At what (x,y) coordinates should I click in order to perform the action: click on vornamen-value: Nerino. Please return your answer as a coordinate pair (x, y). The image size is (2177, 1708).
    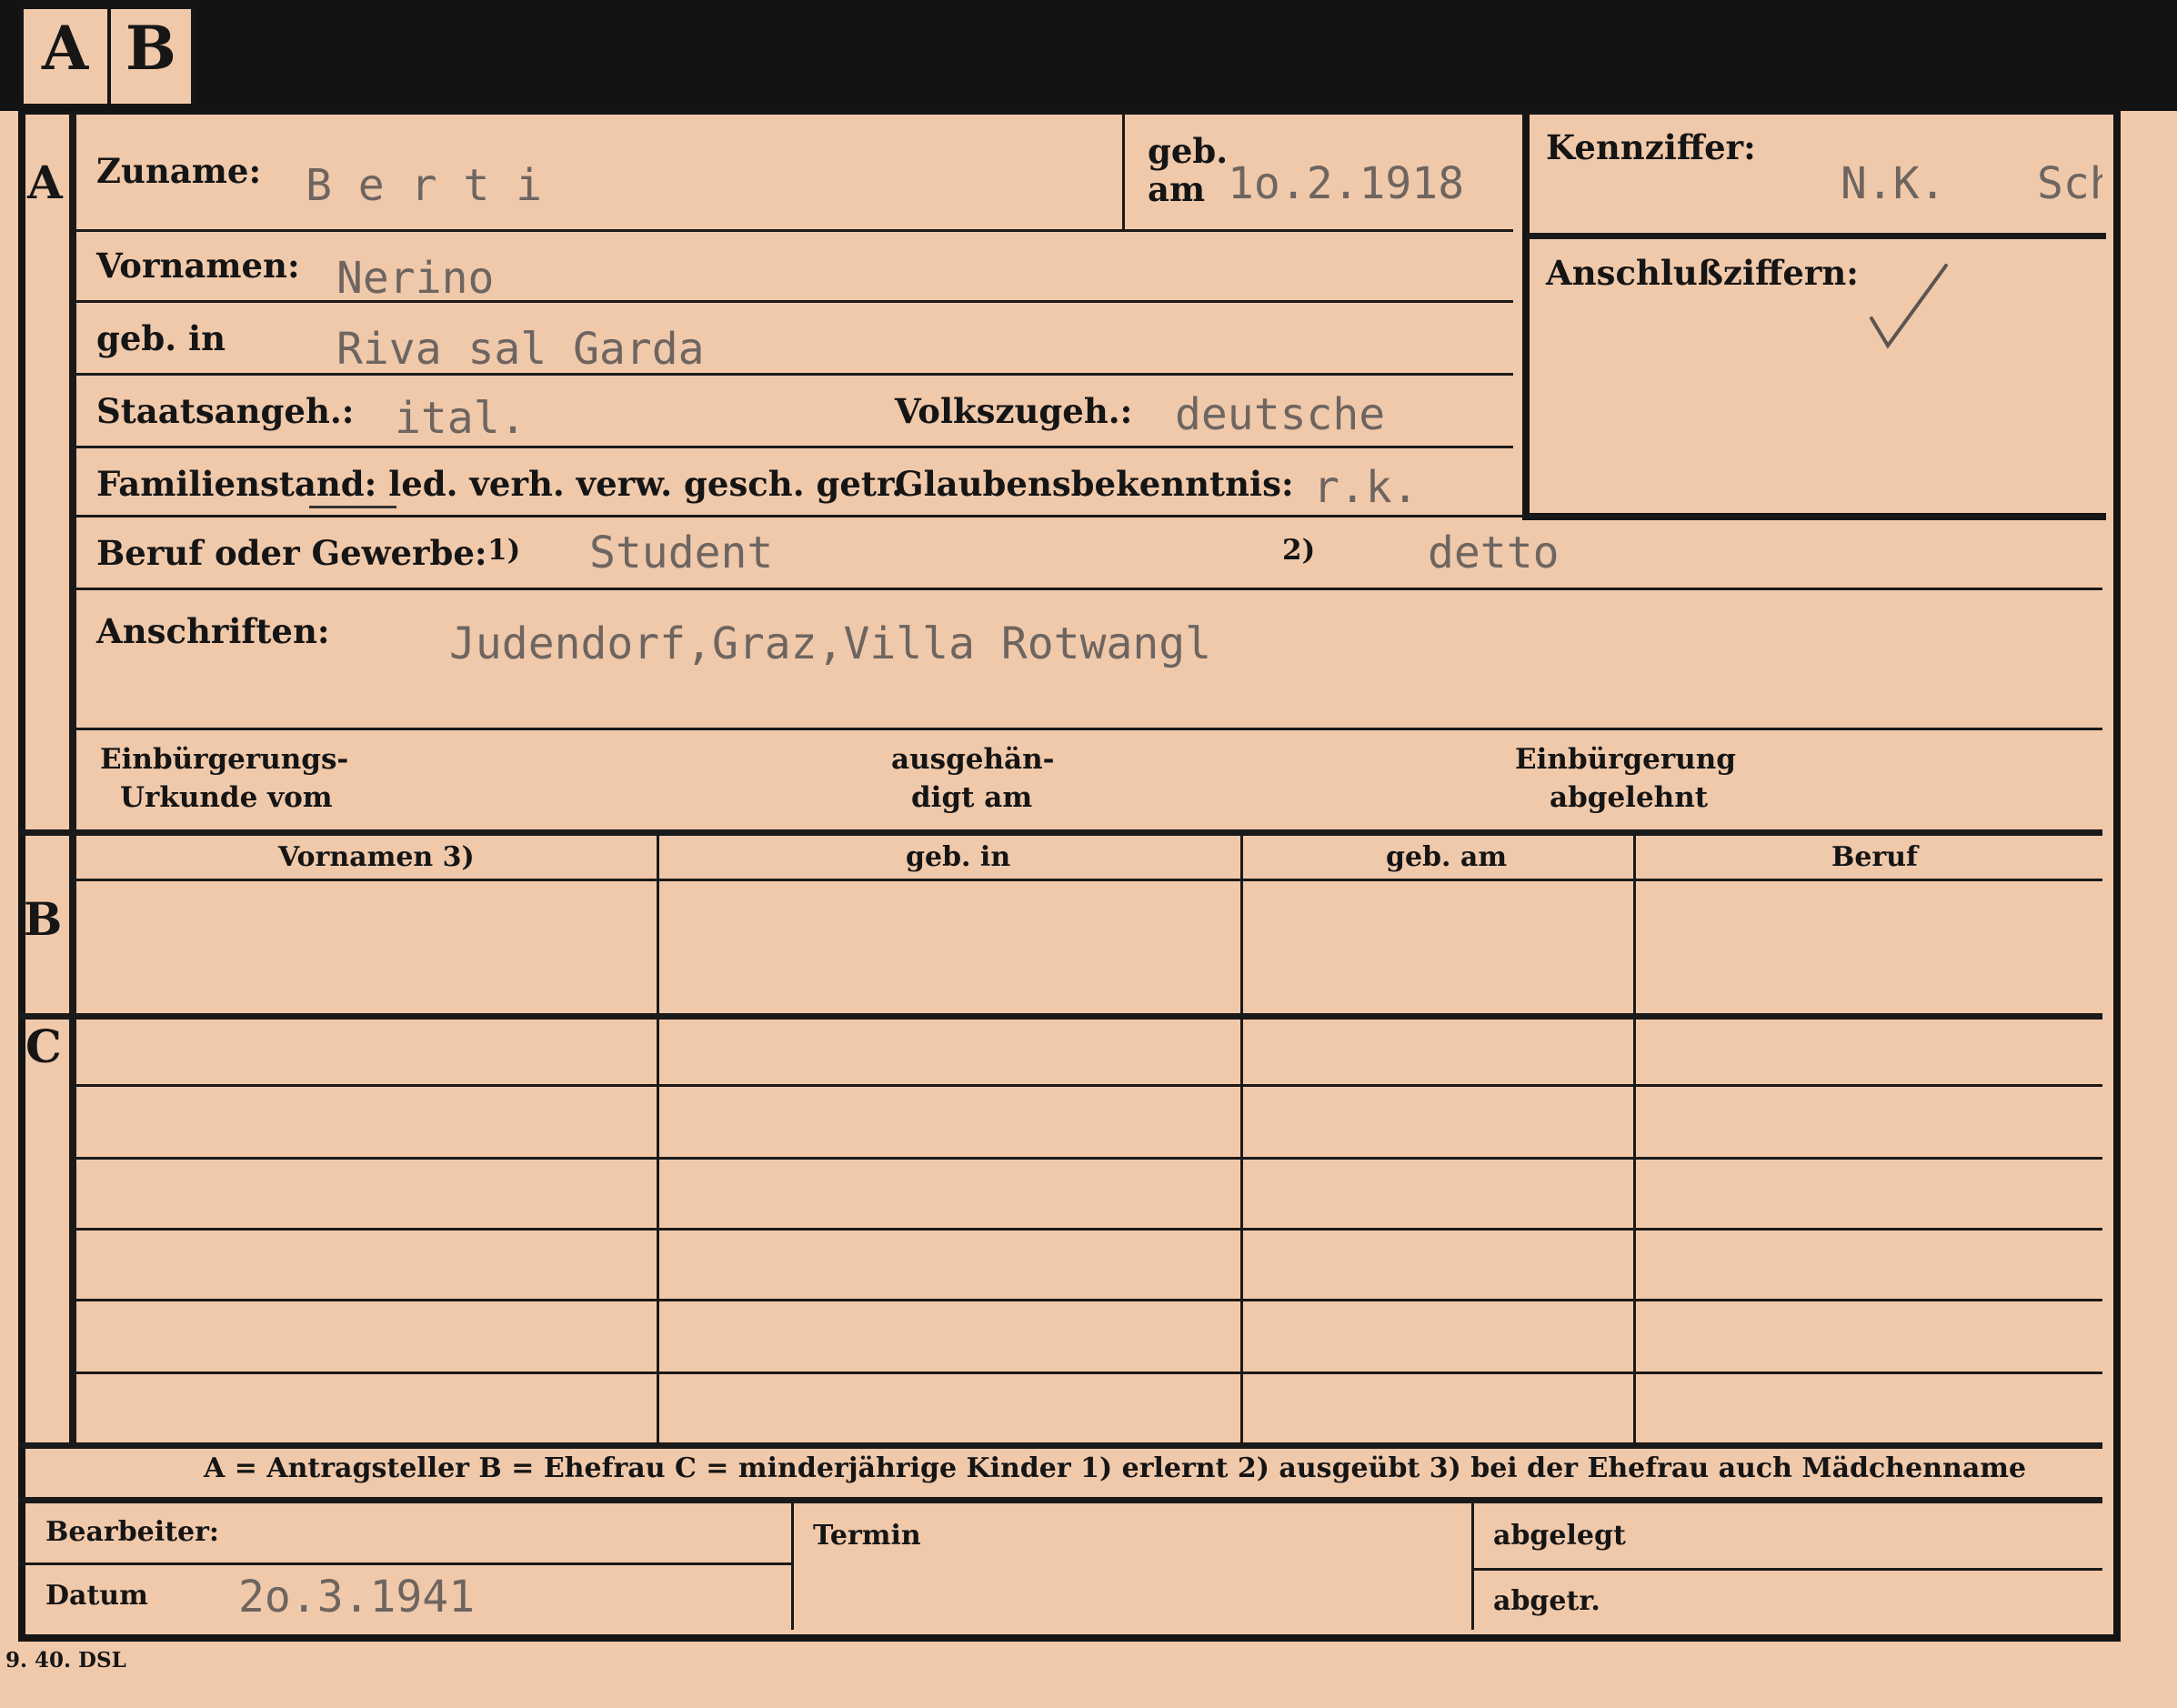
    Looking at the image, I should click on (415, 278).